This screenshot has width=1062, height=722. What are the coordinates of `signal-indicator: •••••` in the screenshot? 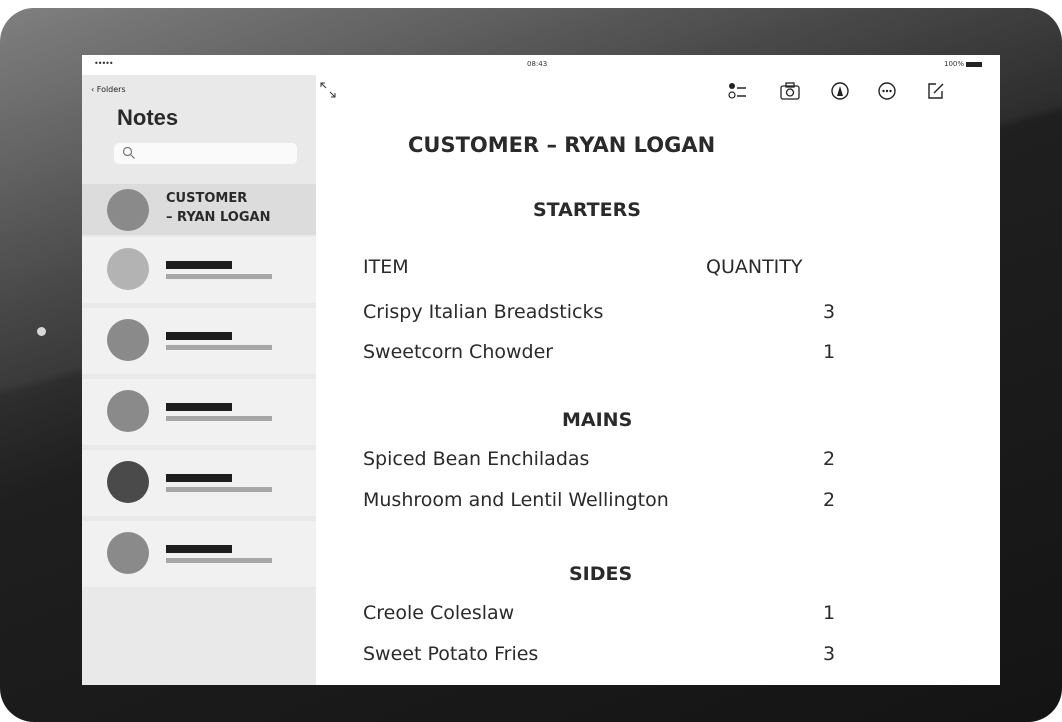 It's located at (104, 63).